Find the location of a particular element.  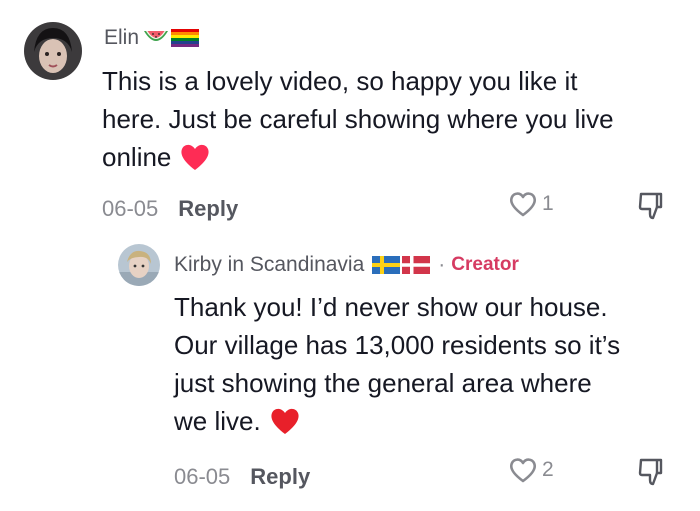

avatar-elin is located at coordinates (53, 51).